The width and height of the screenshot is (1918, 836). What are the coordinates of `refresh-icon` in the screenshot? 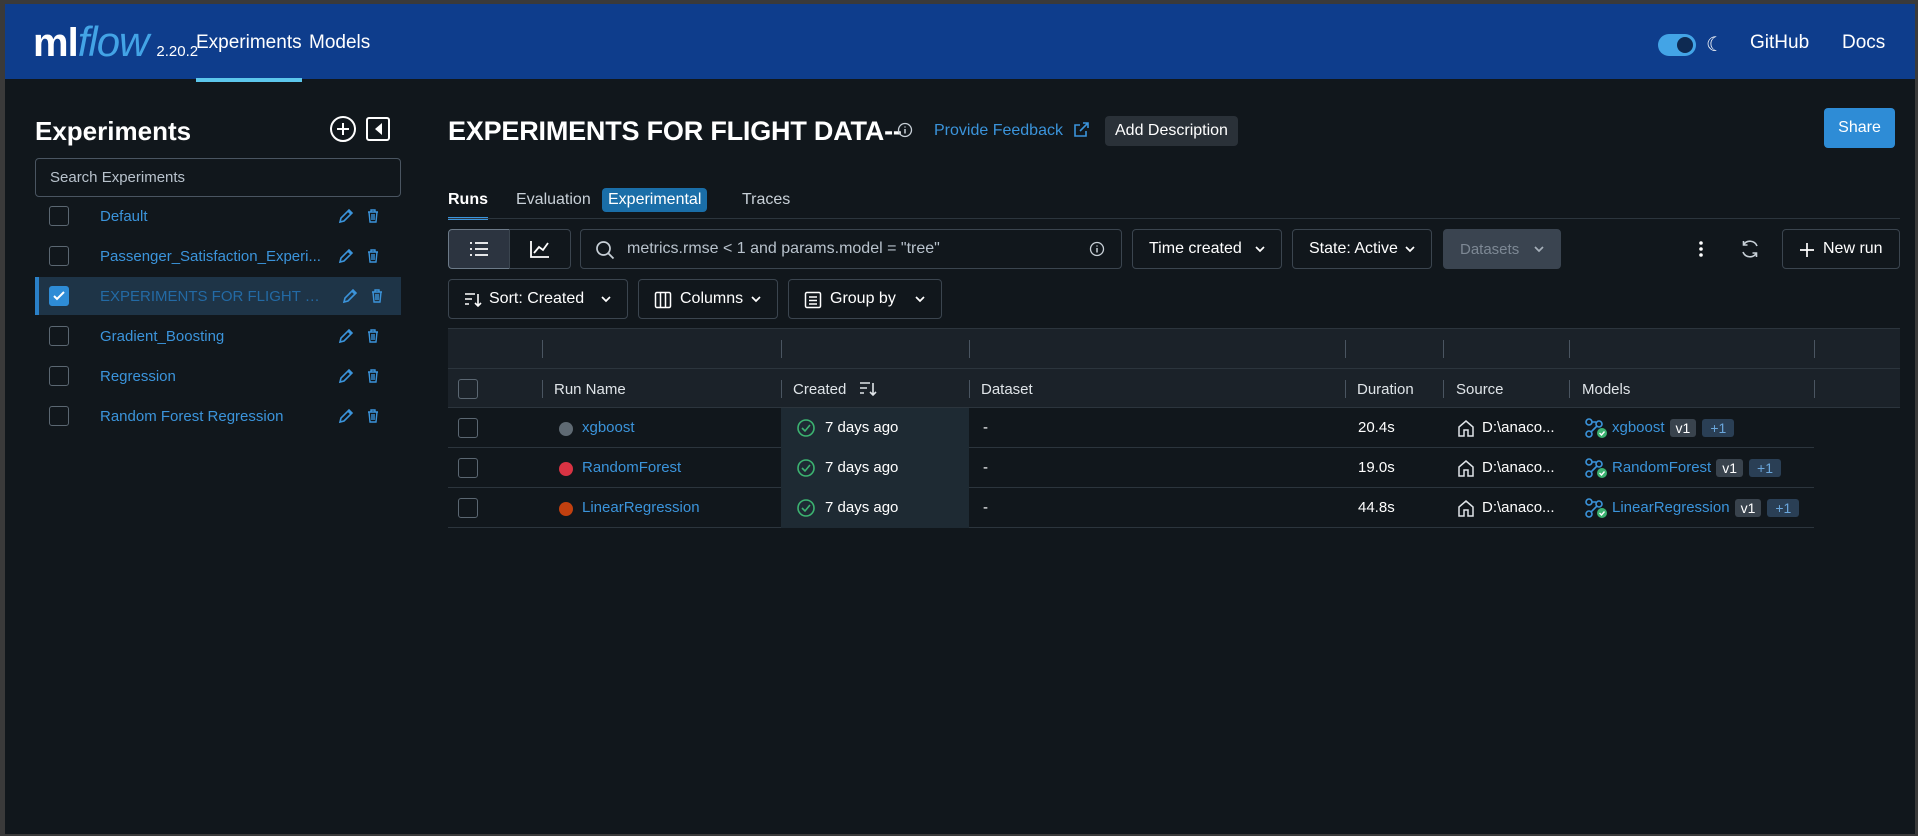 It's located at (1750, 249).